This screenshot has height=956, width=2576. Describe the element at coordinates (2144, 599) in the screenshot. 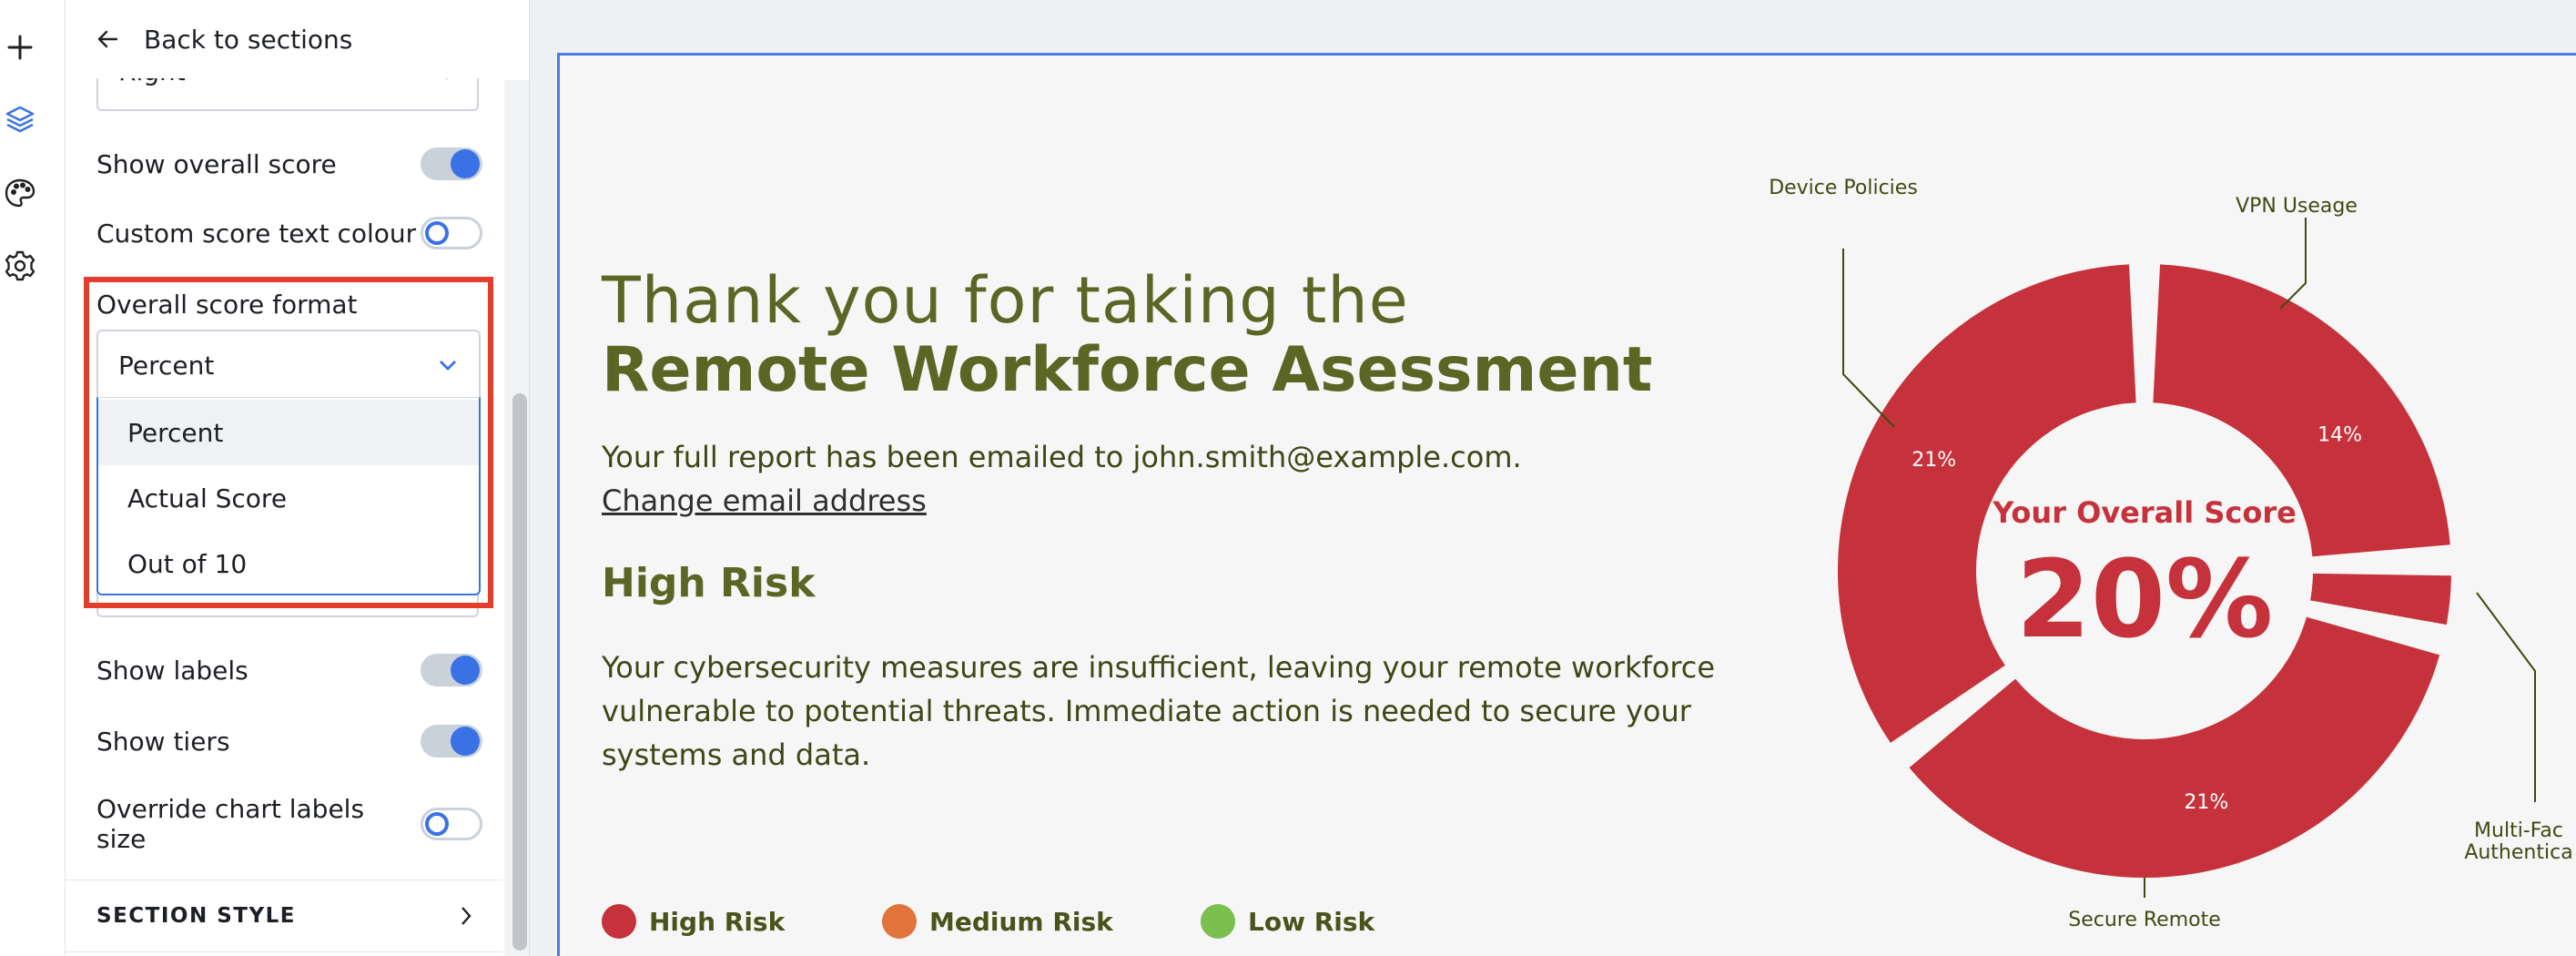

I see `overall-score-value: 20%` at that location.